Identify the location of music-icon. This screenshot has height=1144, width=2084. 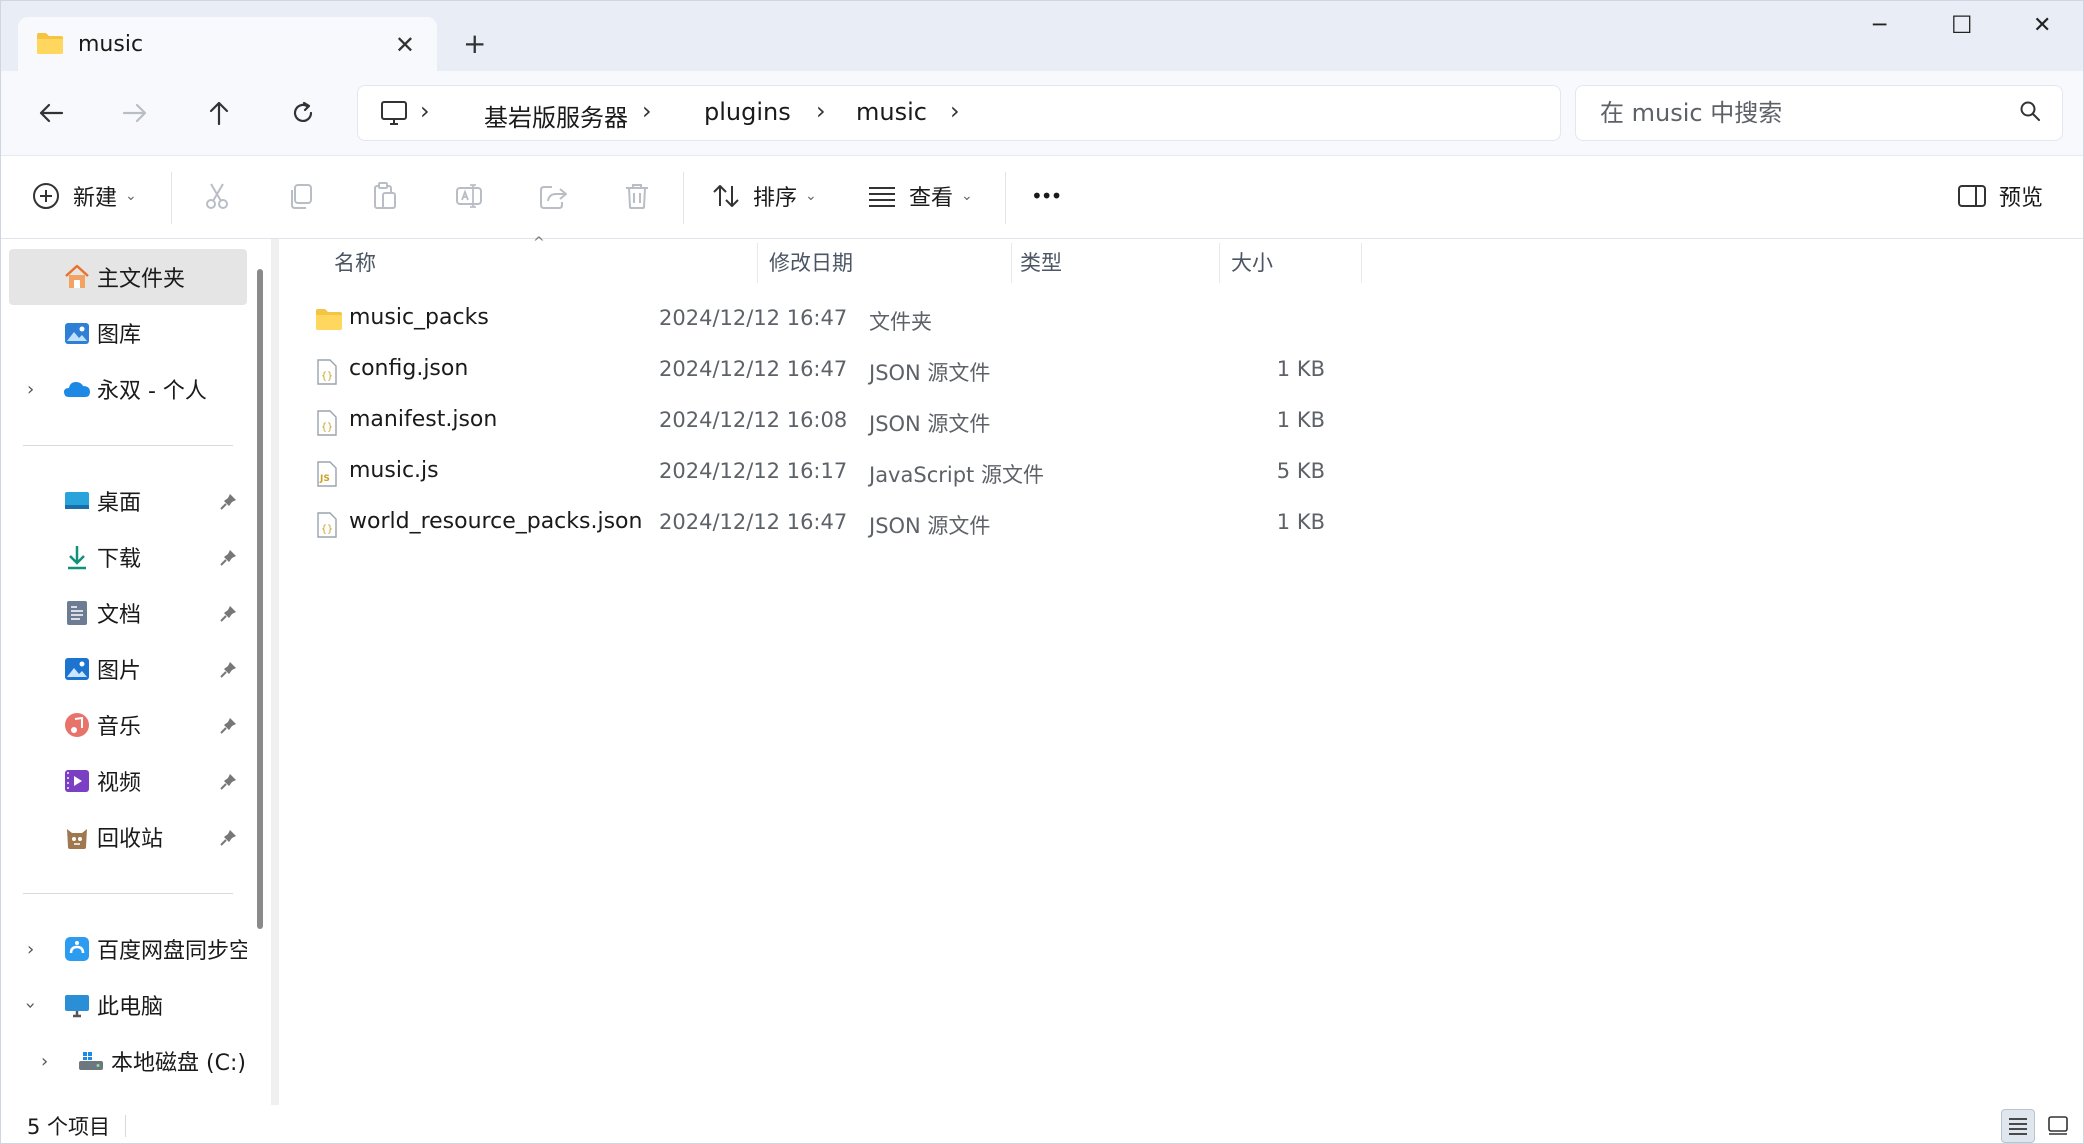
(77, 725).